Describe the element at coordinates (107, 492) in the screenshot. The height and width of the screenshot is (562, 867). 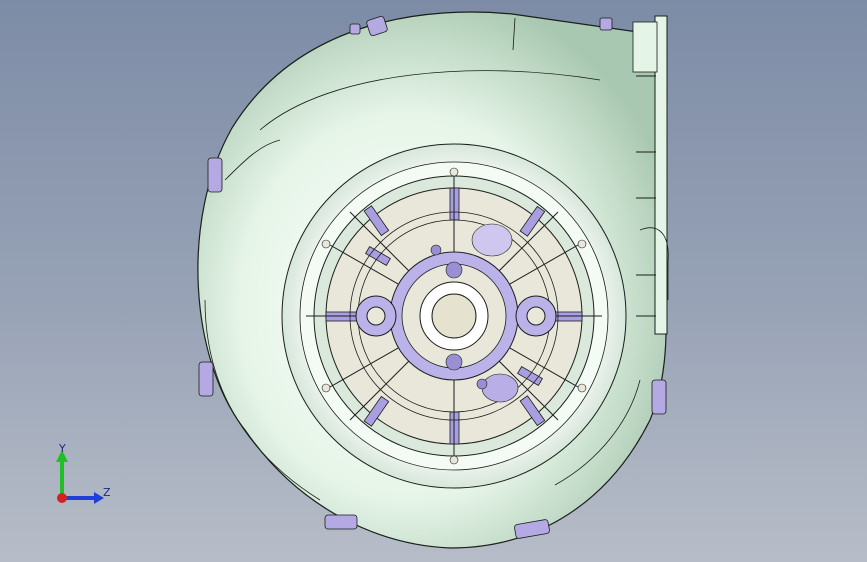
I see `triad-z-label: Z` at that location.